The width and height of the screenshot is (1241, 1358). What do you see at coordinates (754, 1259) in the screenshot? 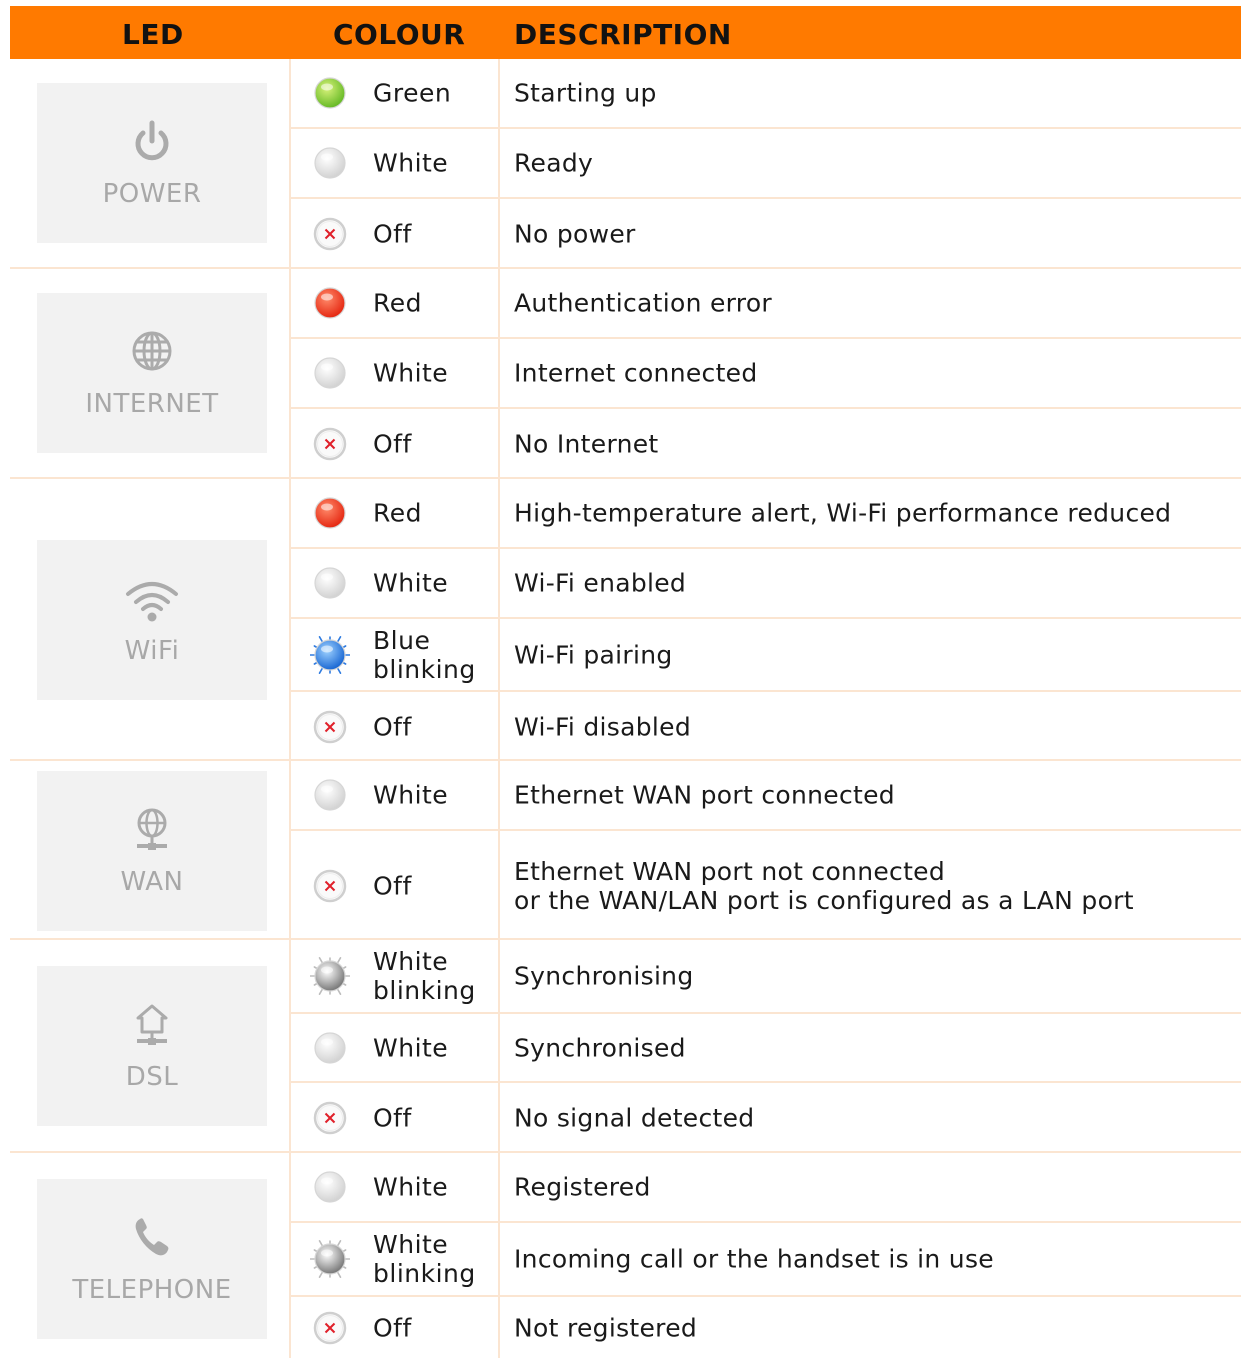
I see `description-text: Incoming call or the handset is in use` at bounding box center [754, 1259].